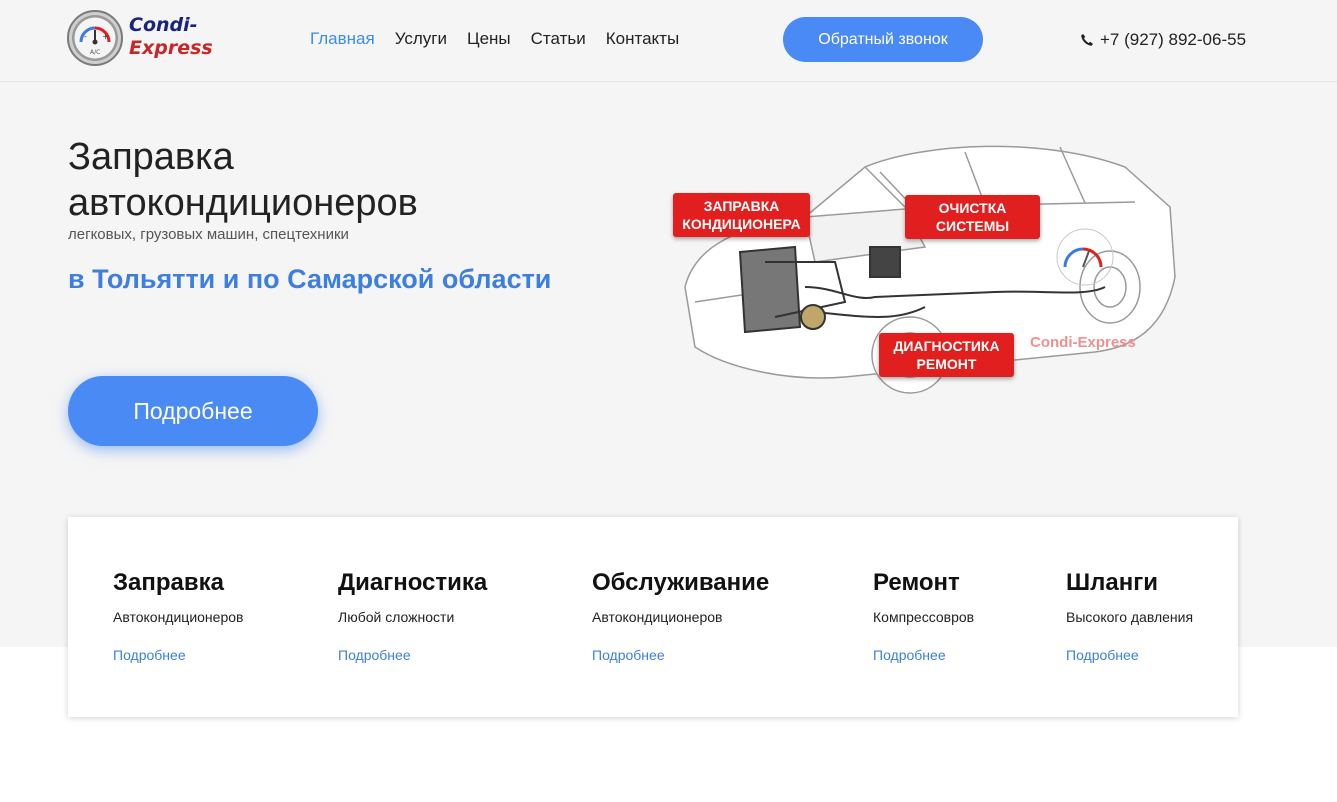 This screenshot has height=802, width=1337. Describe the element at coordinates (883, 39) in the screenshot. I see `callback-button: Обратный звонок` at that location.